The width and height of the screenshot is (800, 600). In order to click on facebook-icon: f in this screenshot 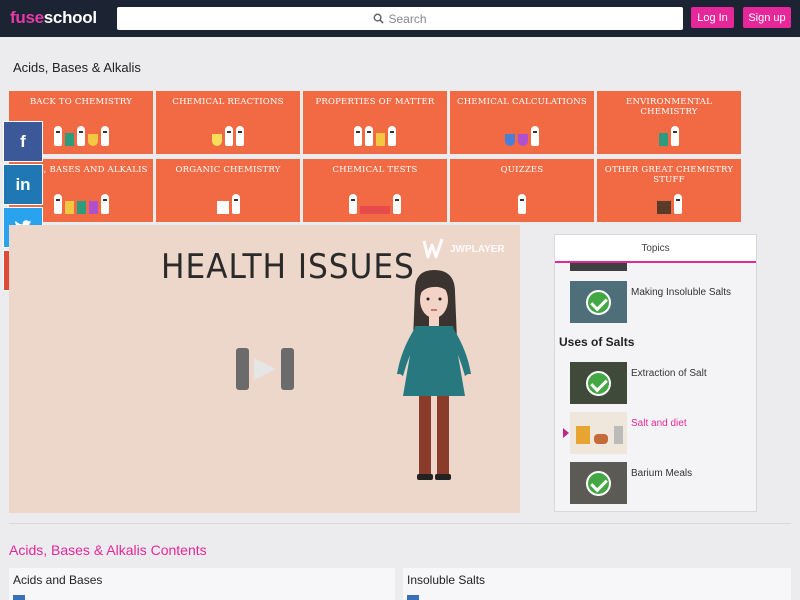, I will do `click(23, 141)`.